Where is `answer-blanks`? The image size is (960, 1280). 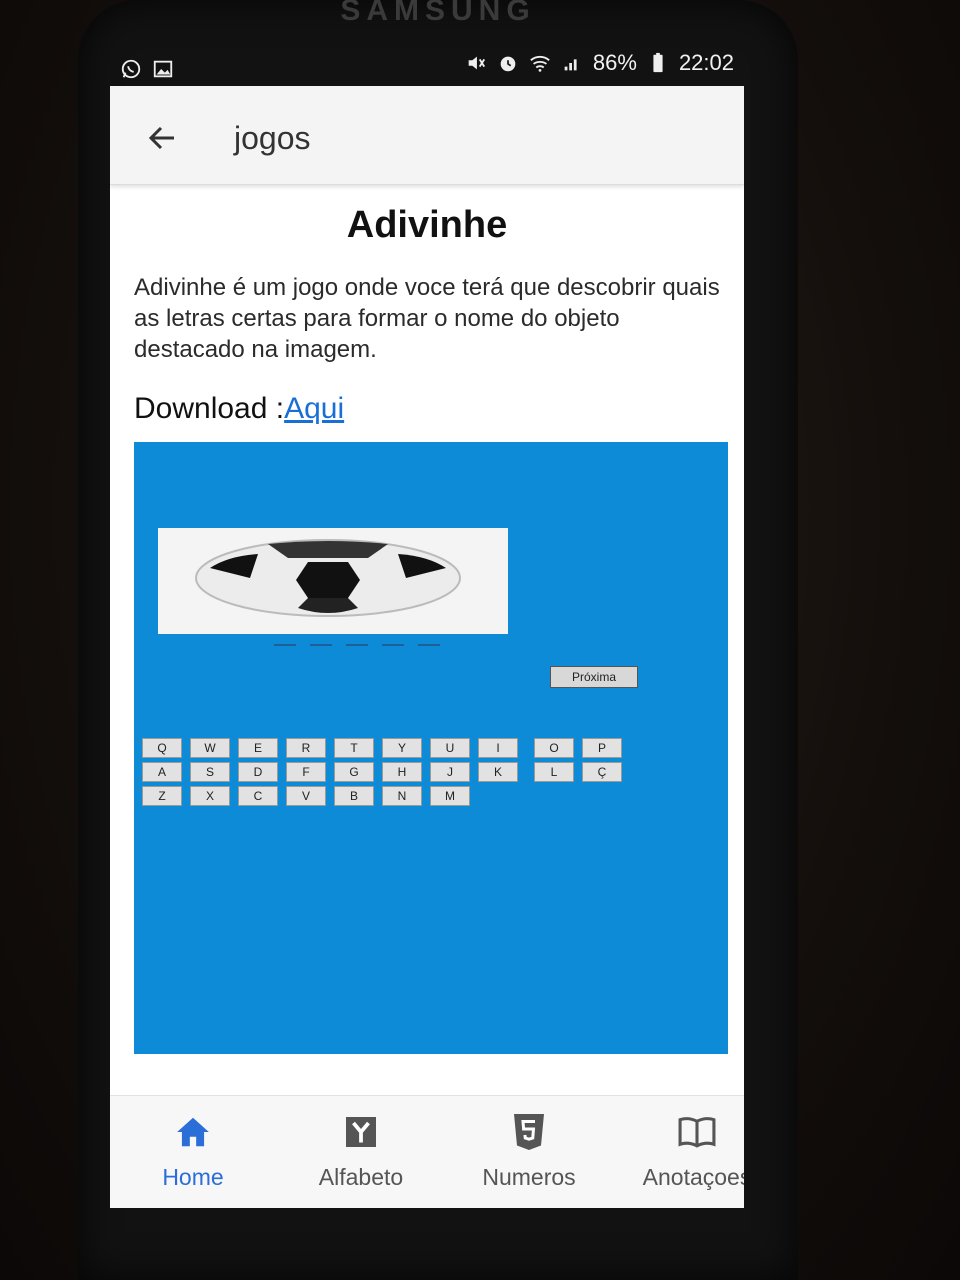
answer-blanks is located at coordinates (357, 645).